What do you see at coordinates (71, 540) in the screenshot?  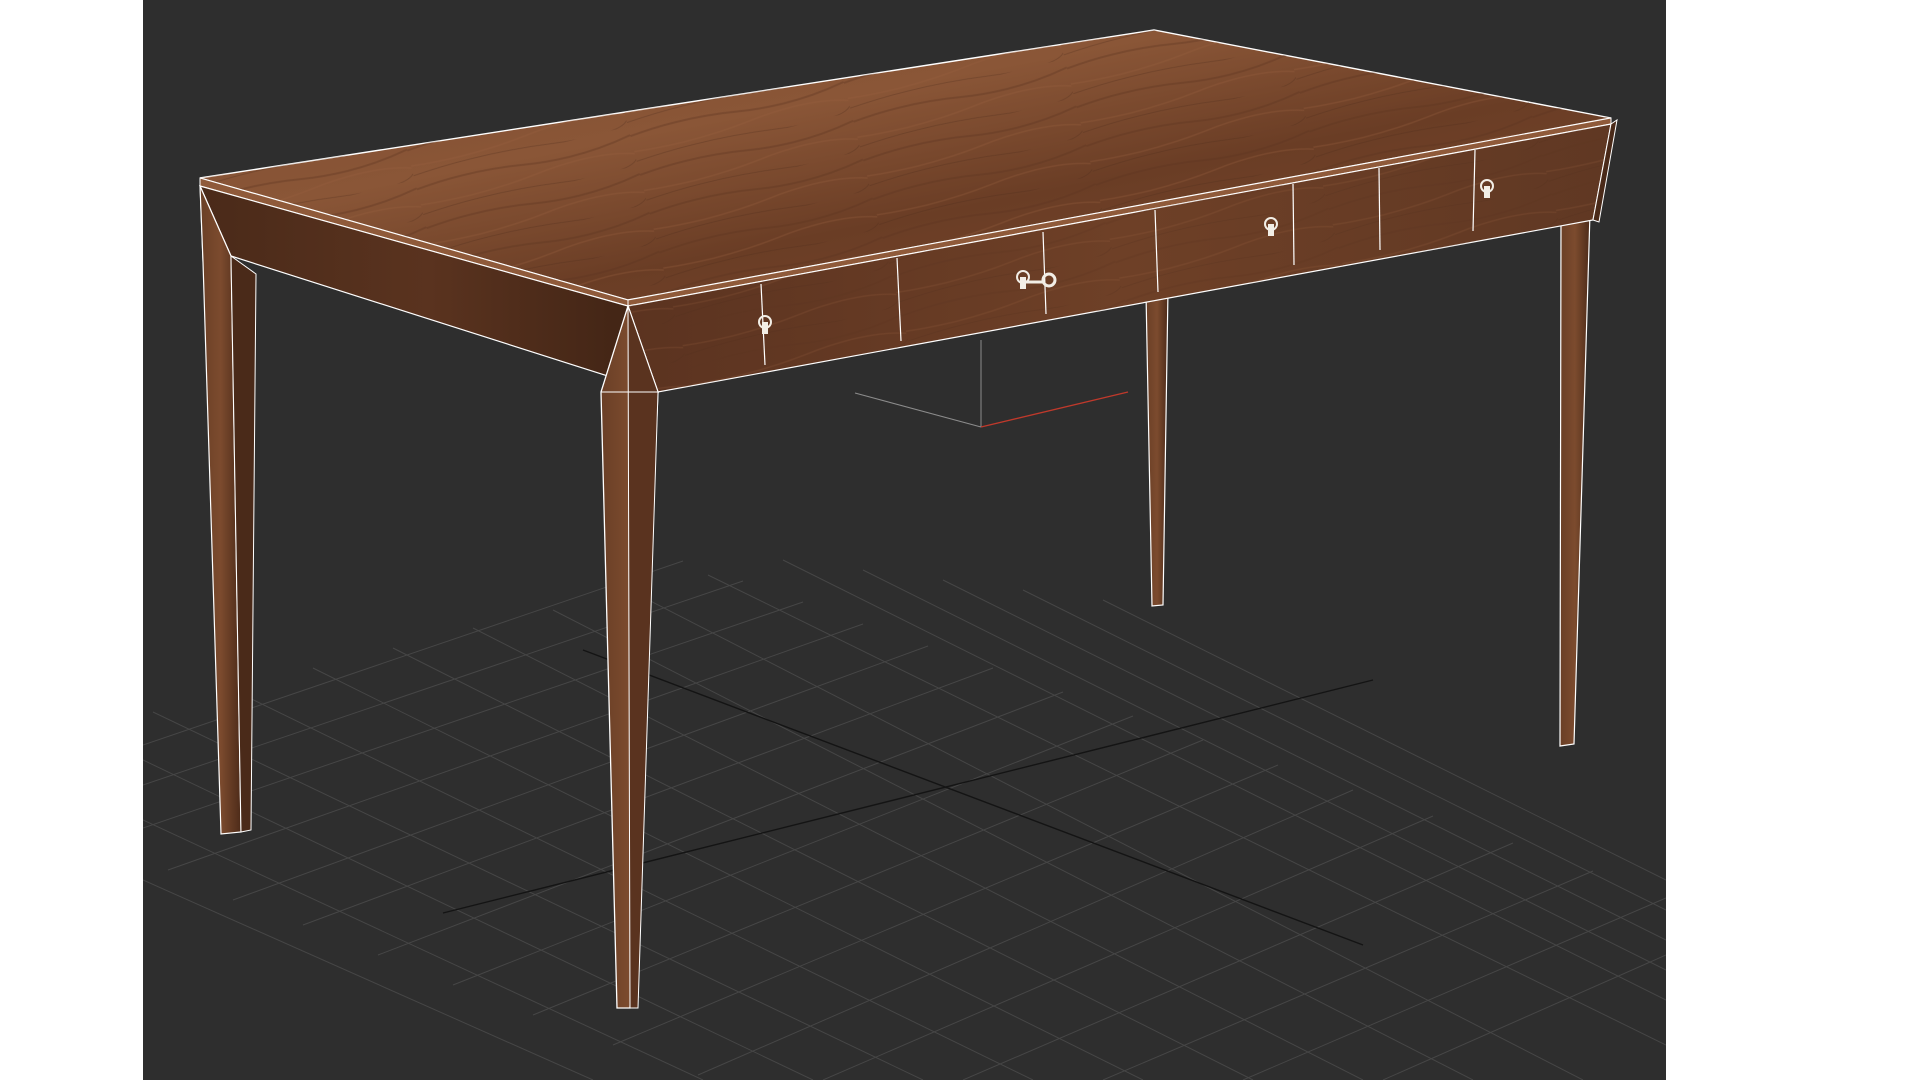 I see `left-margin` at bounding box center [71, 540].